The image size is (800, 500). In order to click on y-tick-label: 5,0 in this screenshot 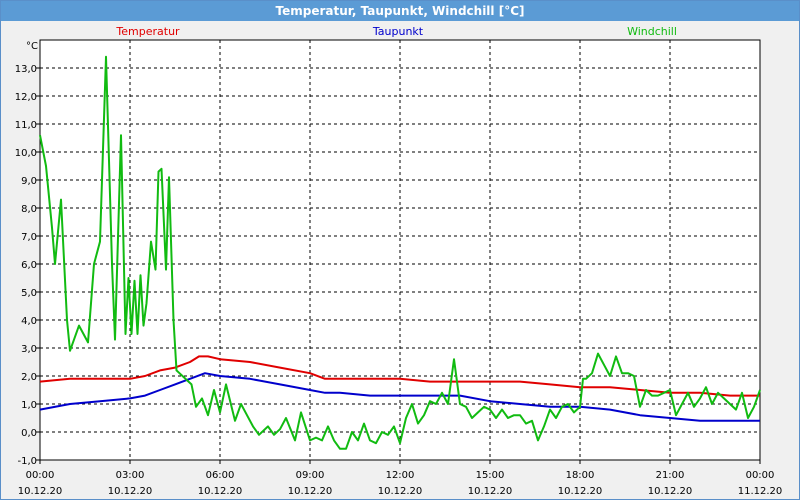, I will do `click(29, 293)`.